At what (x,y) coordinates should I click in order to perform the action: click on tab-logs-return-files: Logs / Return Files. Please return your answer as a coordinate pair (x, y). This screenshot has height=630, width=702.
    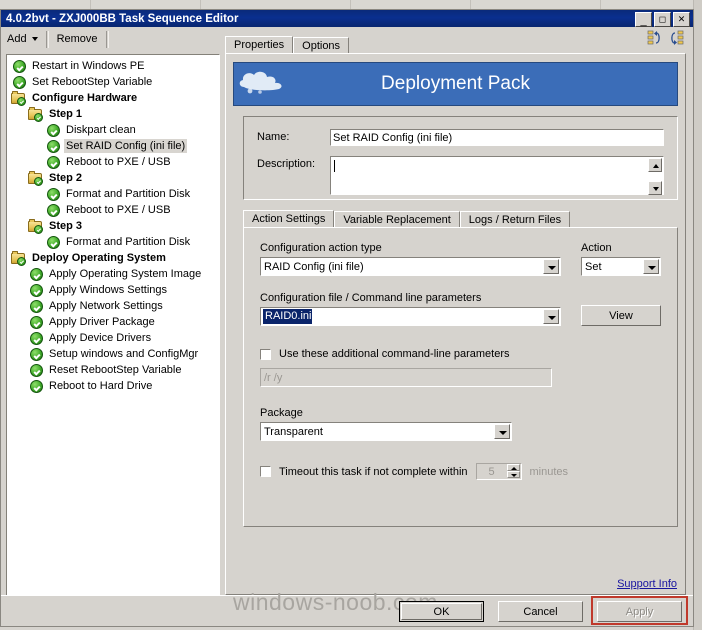
    Looking at the image, I should click on (515, 219).